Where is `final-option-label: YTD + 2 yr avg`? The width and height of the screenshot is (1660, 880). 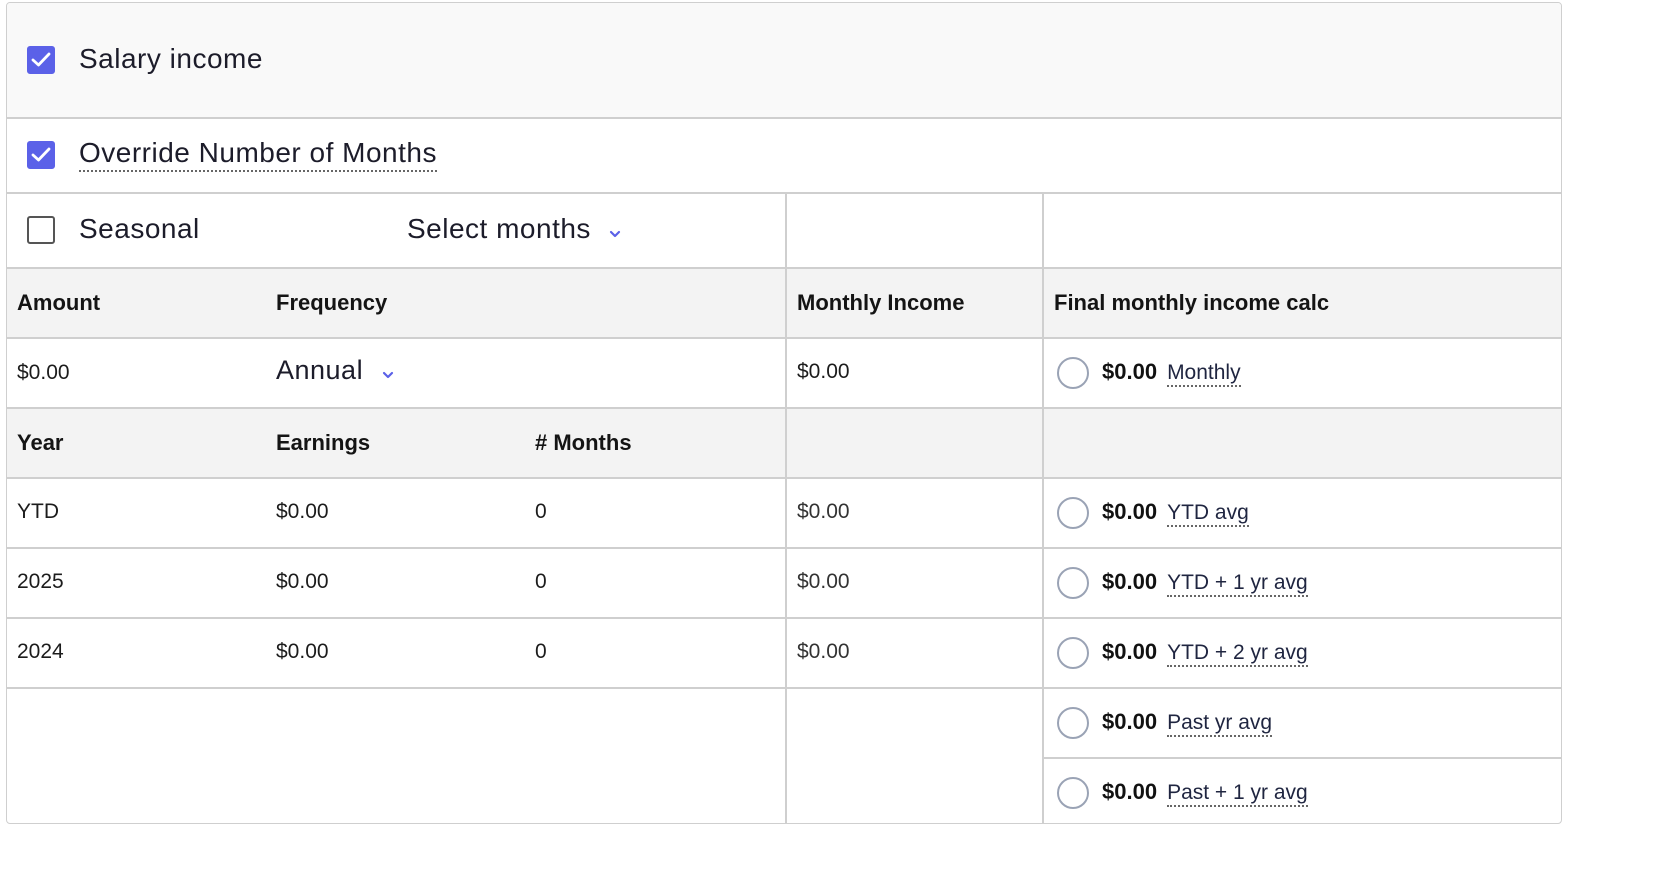
final-option-label: YTD + 2 yr avg is located at coordinates (1237, 654).